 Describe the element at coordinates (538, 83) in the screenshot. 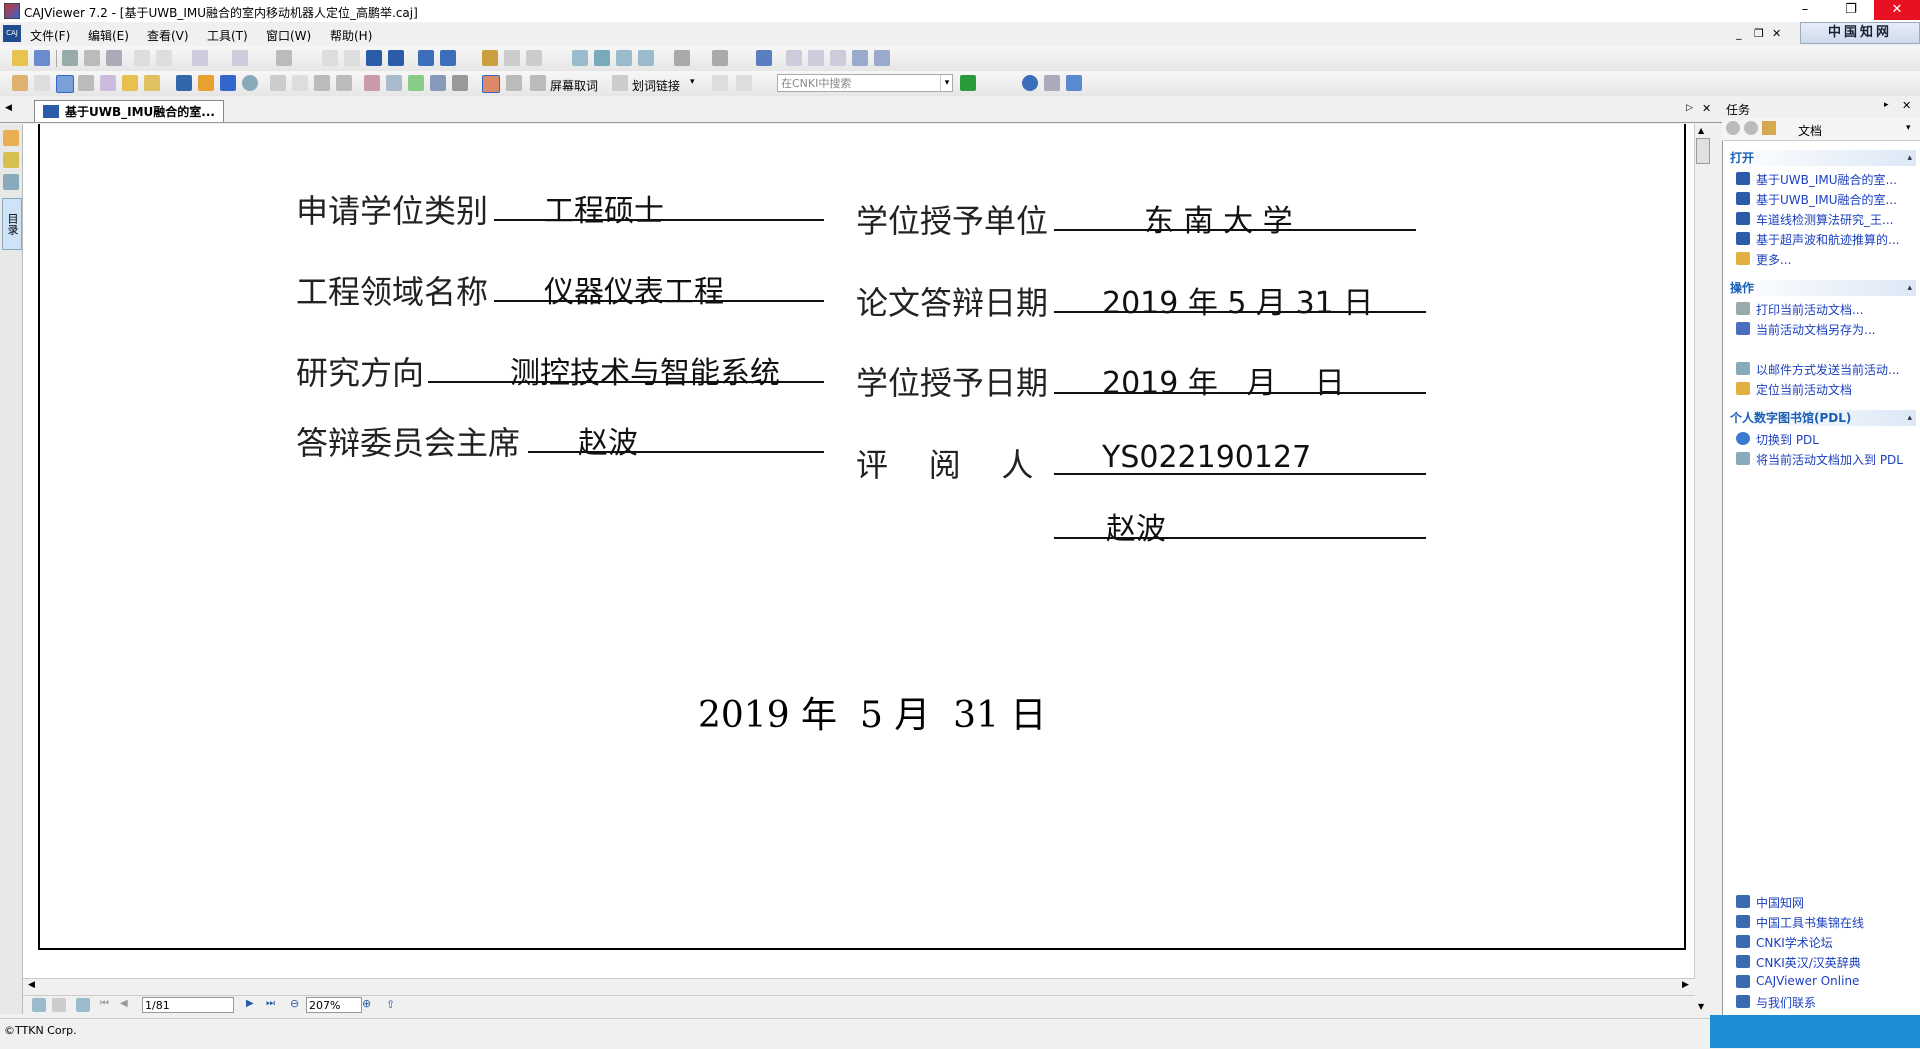

I see `screen-wordfetch-icon` at that location.